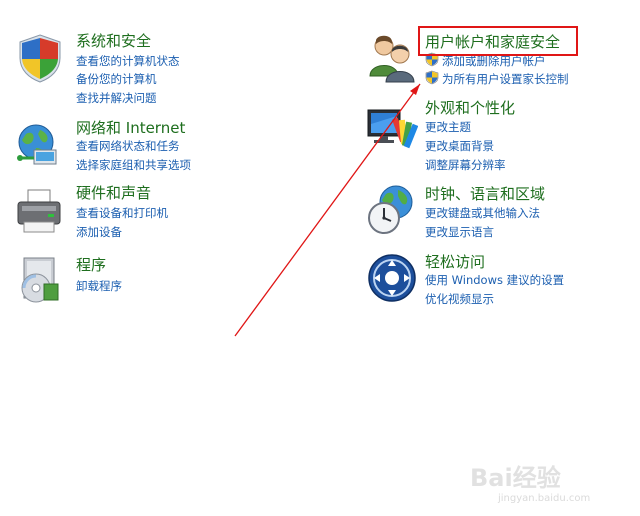 The width and height of the screenshot is (640, 516). Describe the element at coordinates (465, 165) in the screenshot. I see `link-adjust-resolution: 调整屏幕分辨率` at that location.